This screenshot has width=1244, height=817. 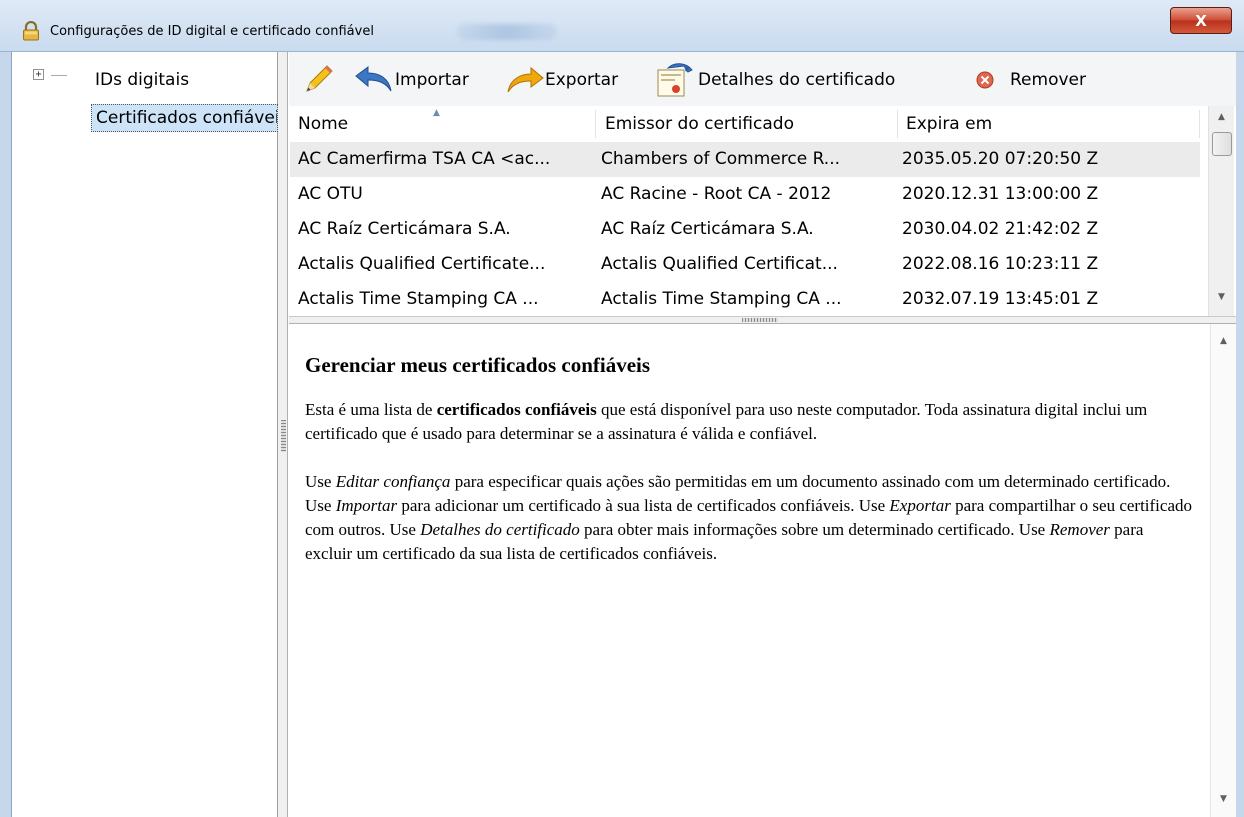 I want to click on import-arrow-icon, so click(x=373, y=79).